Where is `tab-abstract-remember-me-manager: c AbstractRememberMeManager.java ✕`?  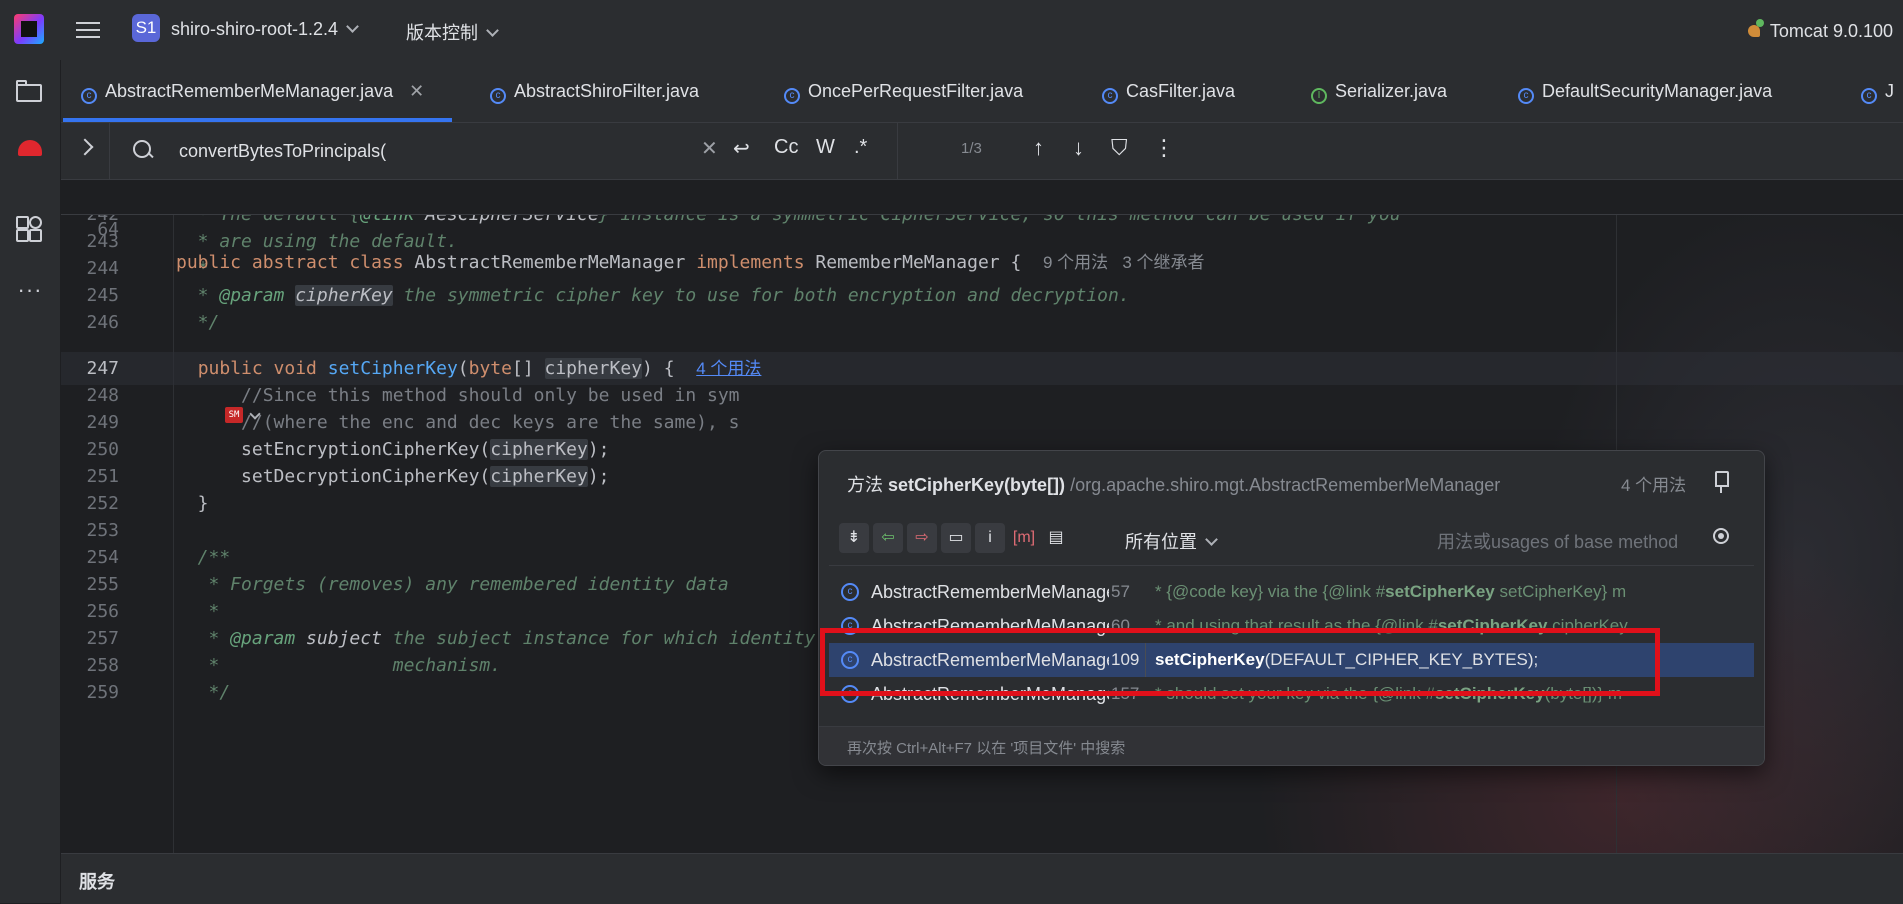
tab-abstract-remember-me-manager: c AbstractRememberMeManager.java ✕ is located at coordinates (257, 91).